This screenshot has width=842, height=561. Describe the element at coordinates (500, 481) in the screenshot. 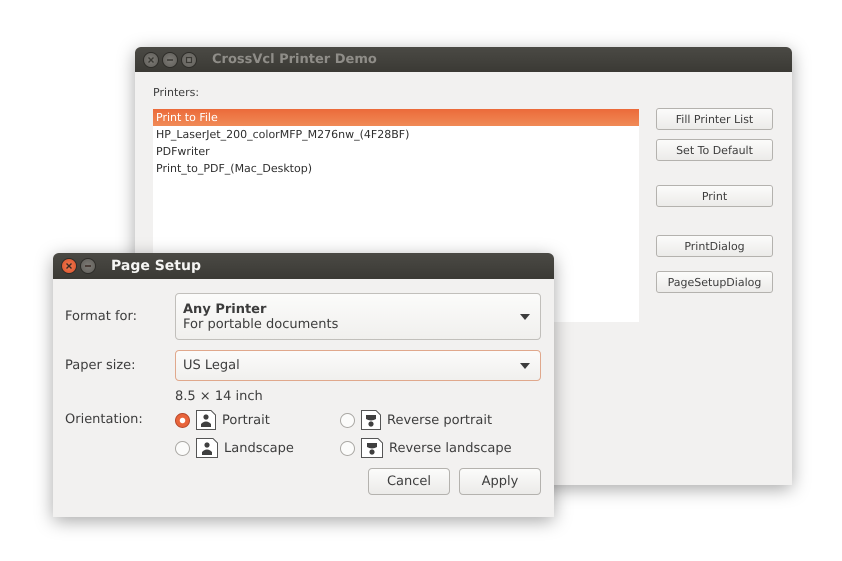

I see `dialog-button: Apply` at that location.